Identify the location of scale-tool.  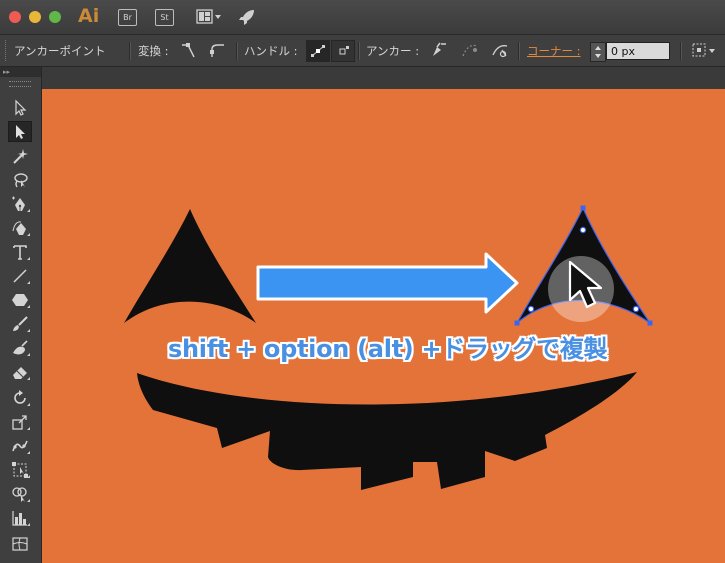
(20, 421).